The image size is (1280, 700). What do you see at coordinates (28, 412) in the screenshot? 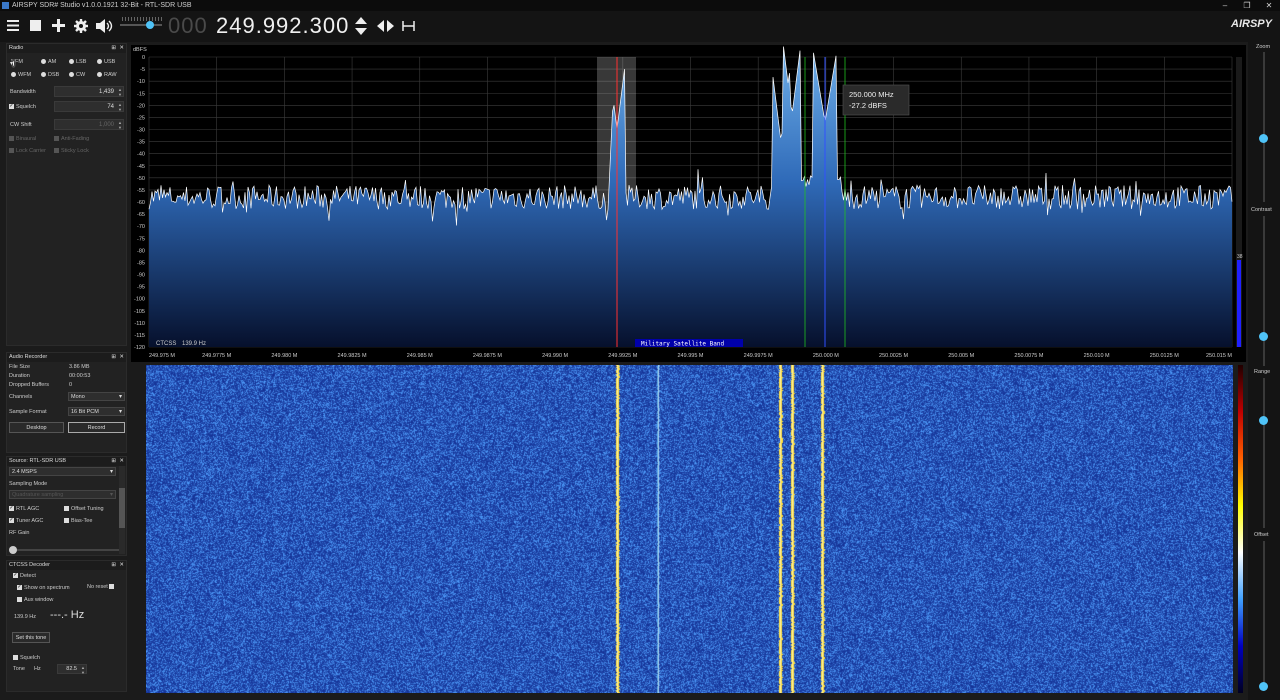
I see `sample-format-label: Sample Format` at bounding box center [28, 412].